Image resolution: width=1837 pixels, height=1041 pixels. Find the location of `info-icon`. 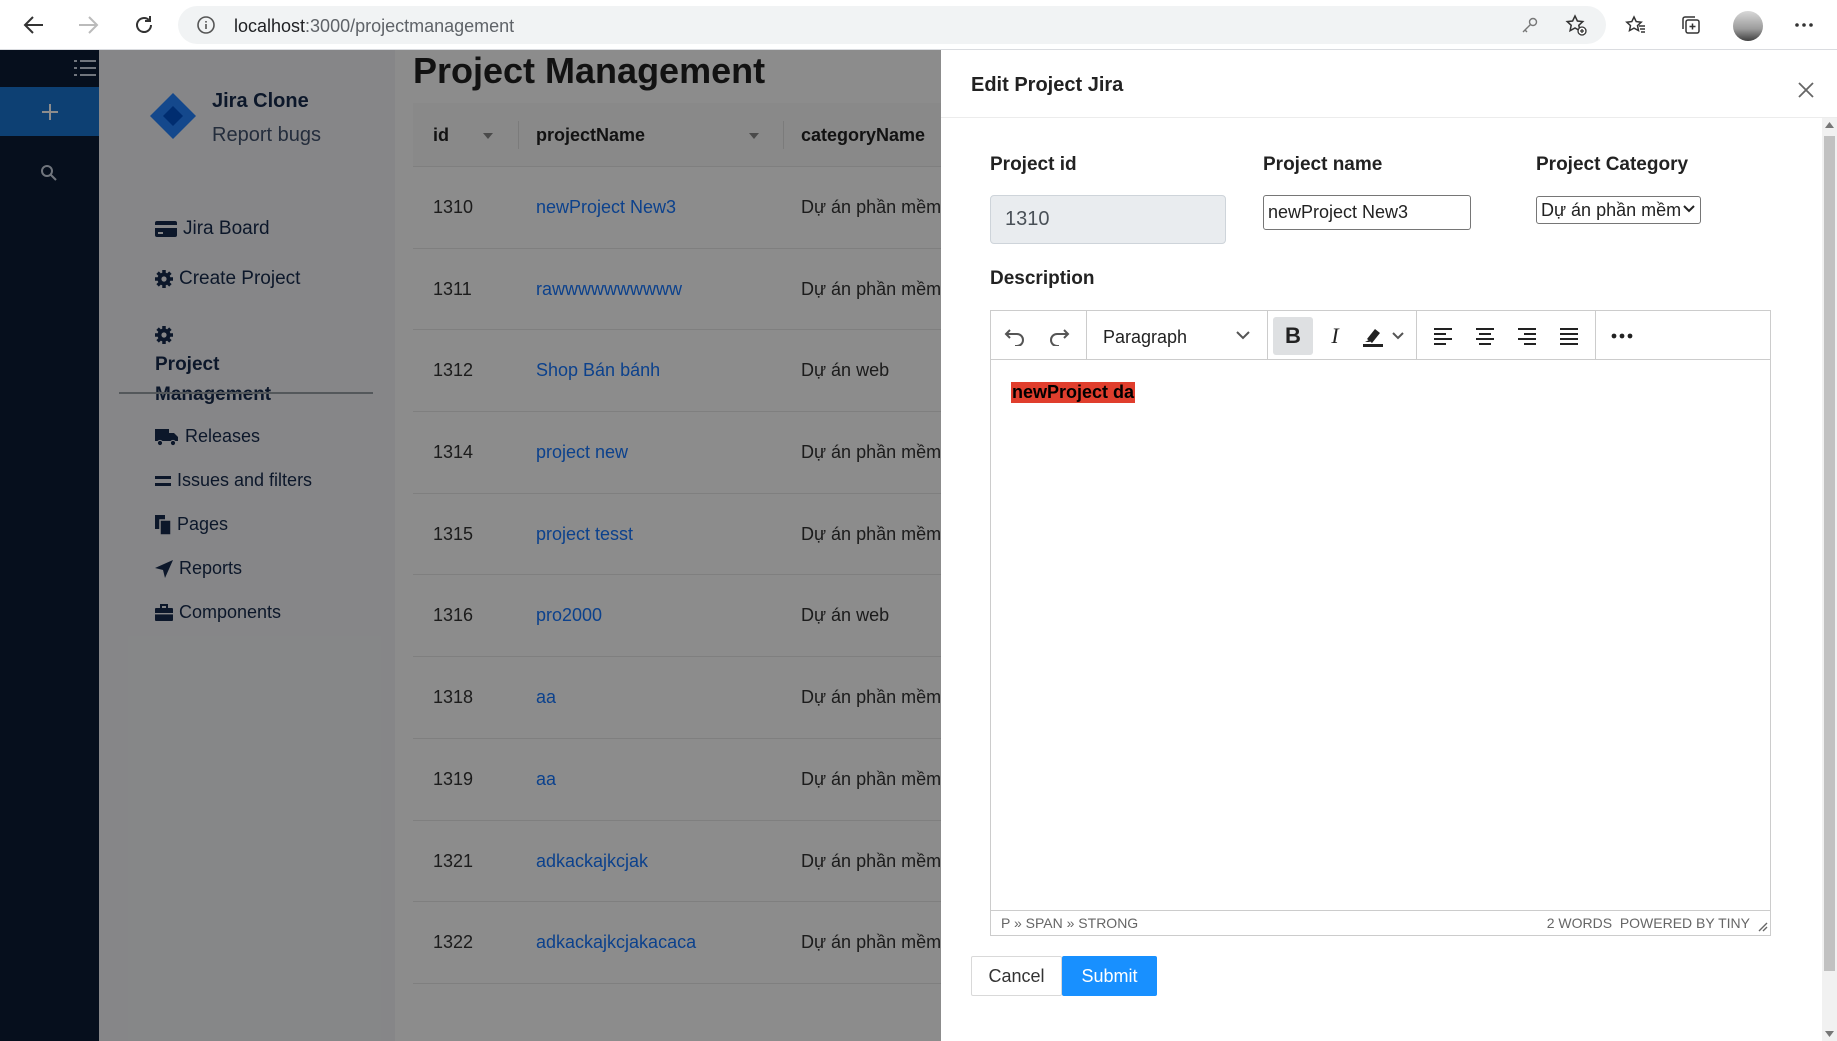

info-icon is located at coordinates (206, 25).